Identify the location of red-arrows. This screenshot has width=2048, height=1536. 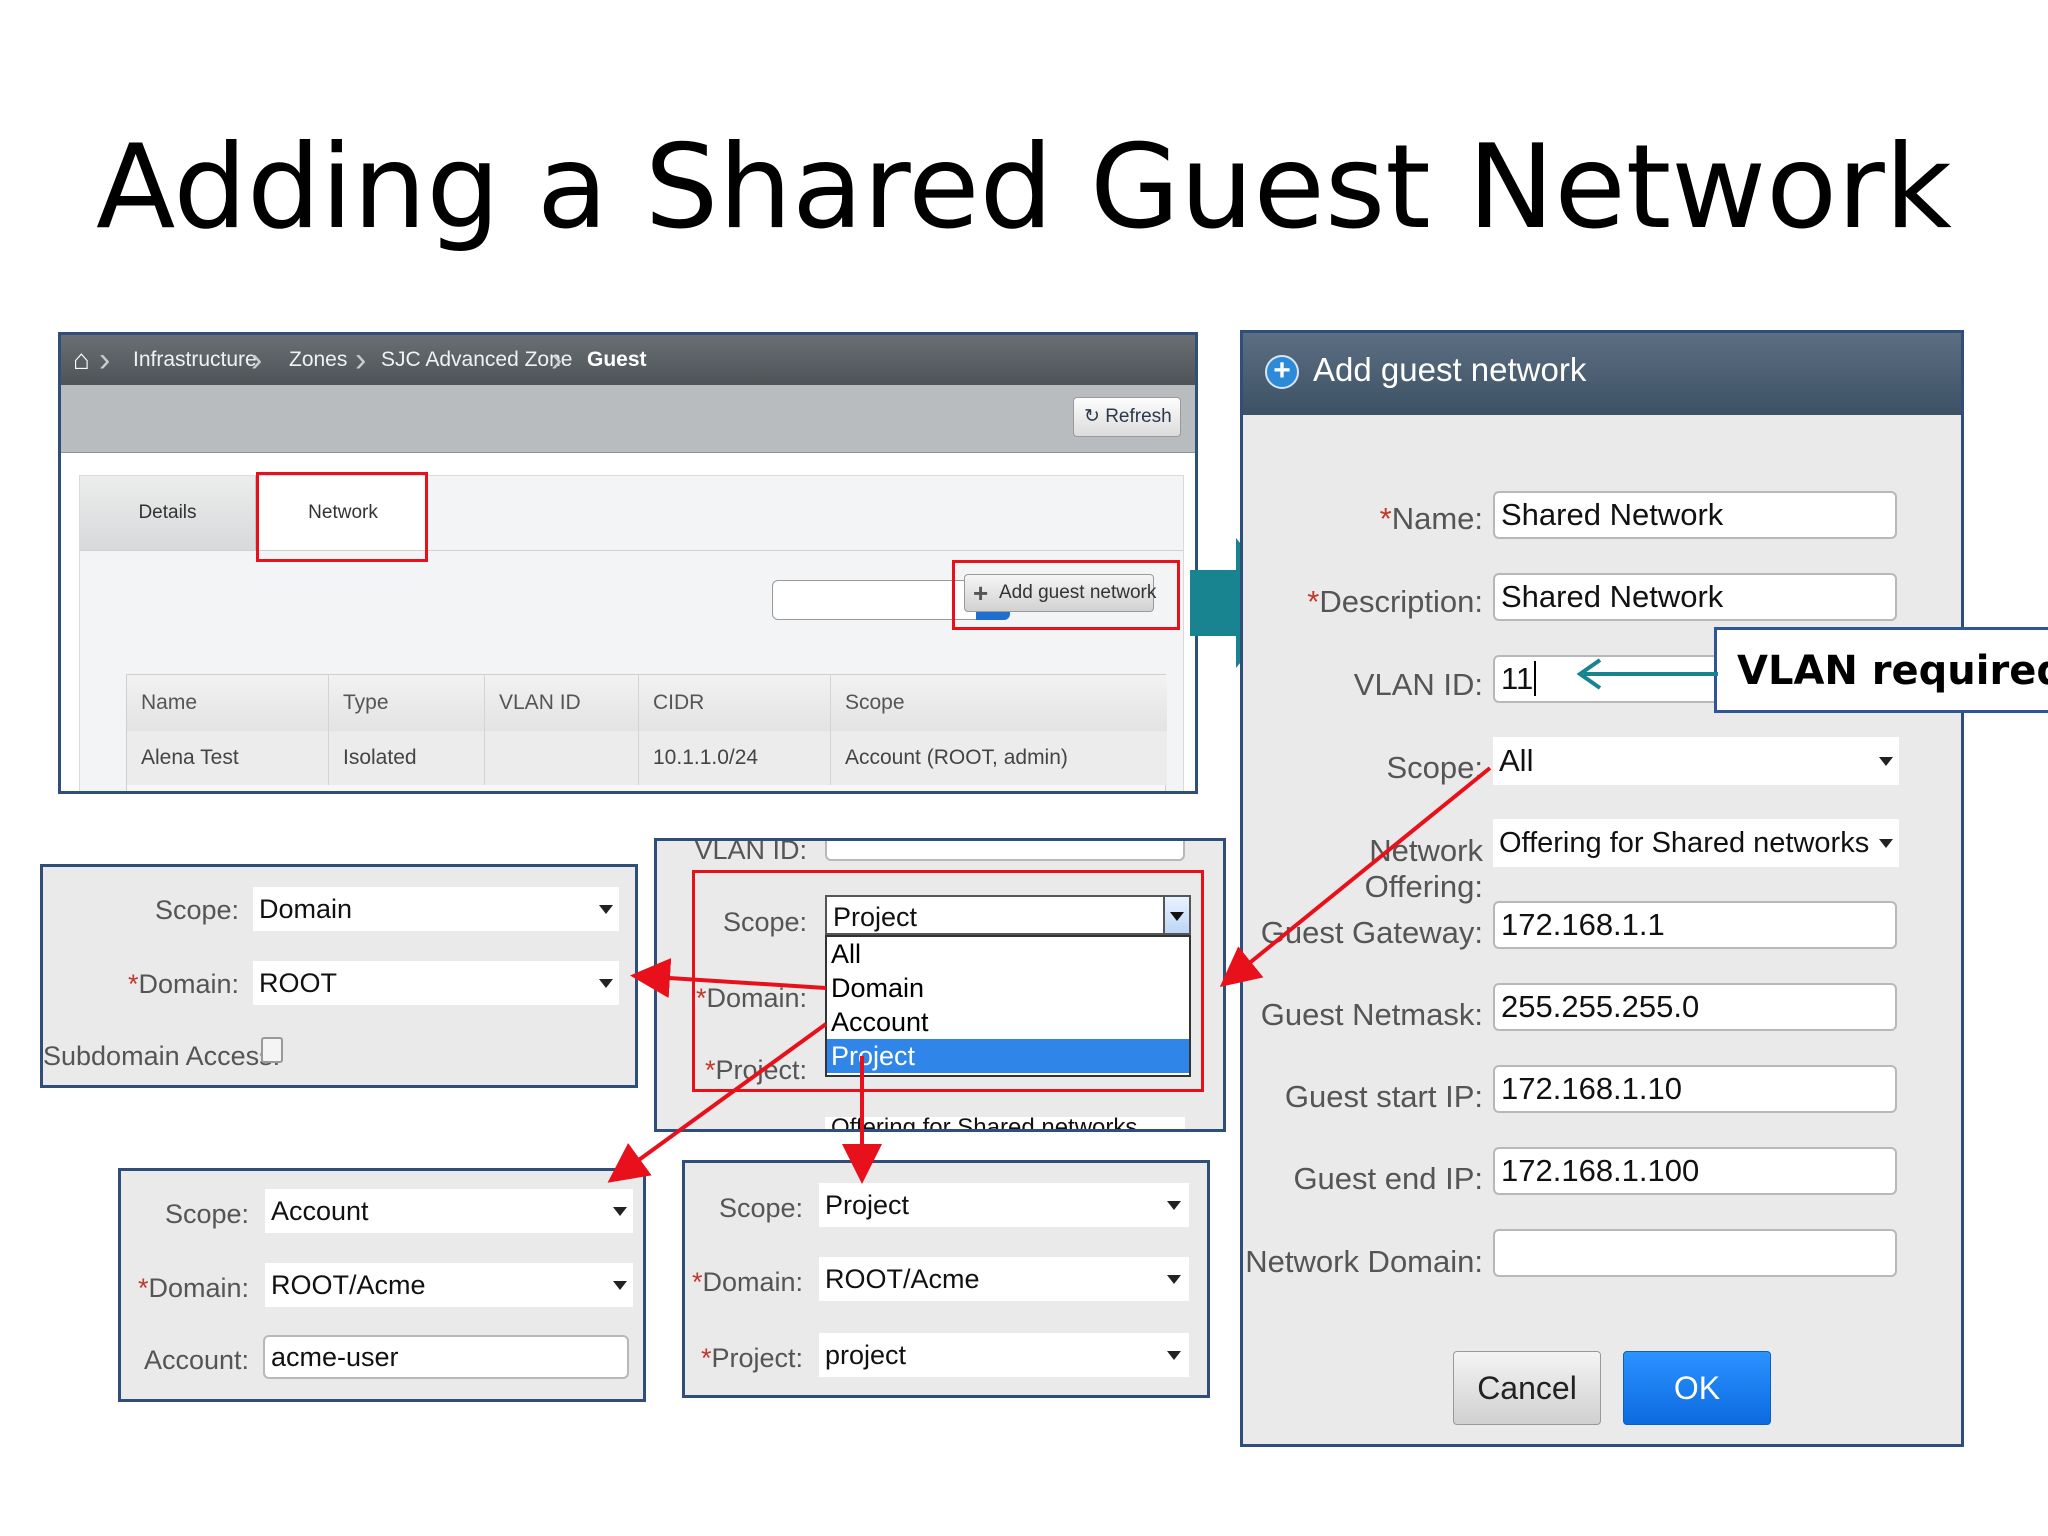
(1049, 975).